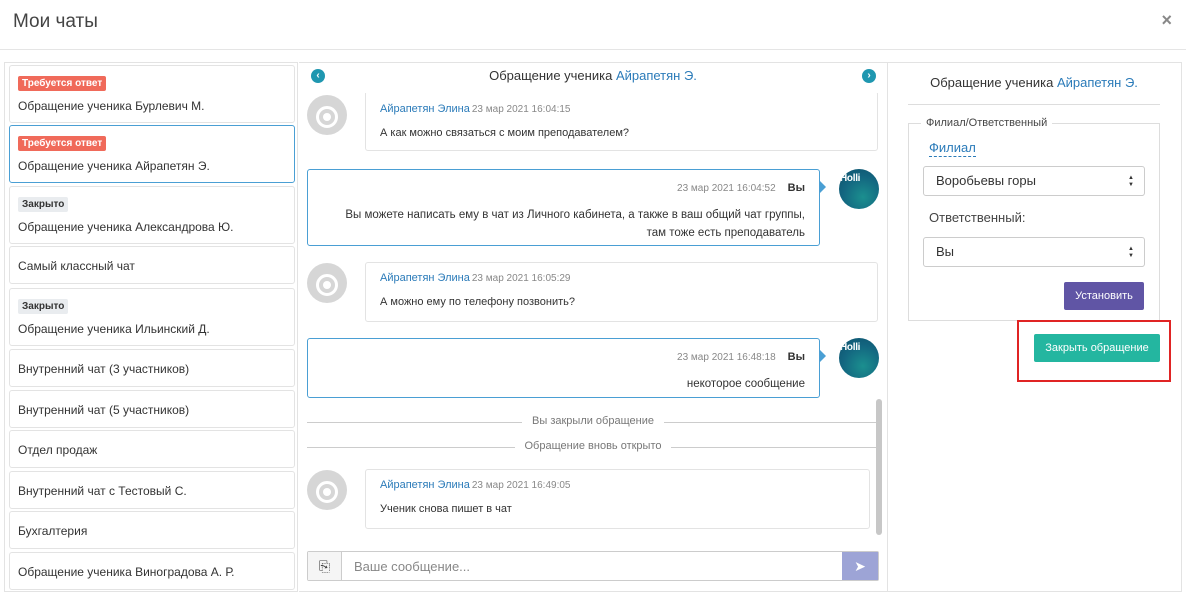 The height and width of the screenshot is (598, 1186). What do you see at coordinates (1034, 181) in the screenshot?
I see `branch-select: Воробьевы горы ▲▼` at bounding box center [1034, 181].